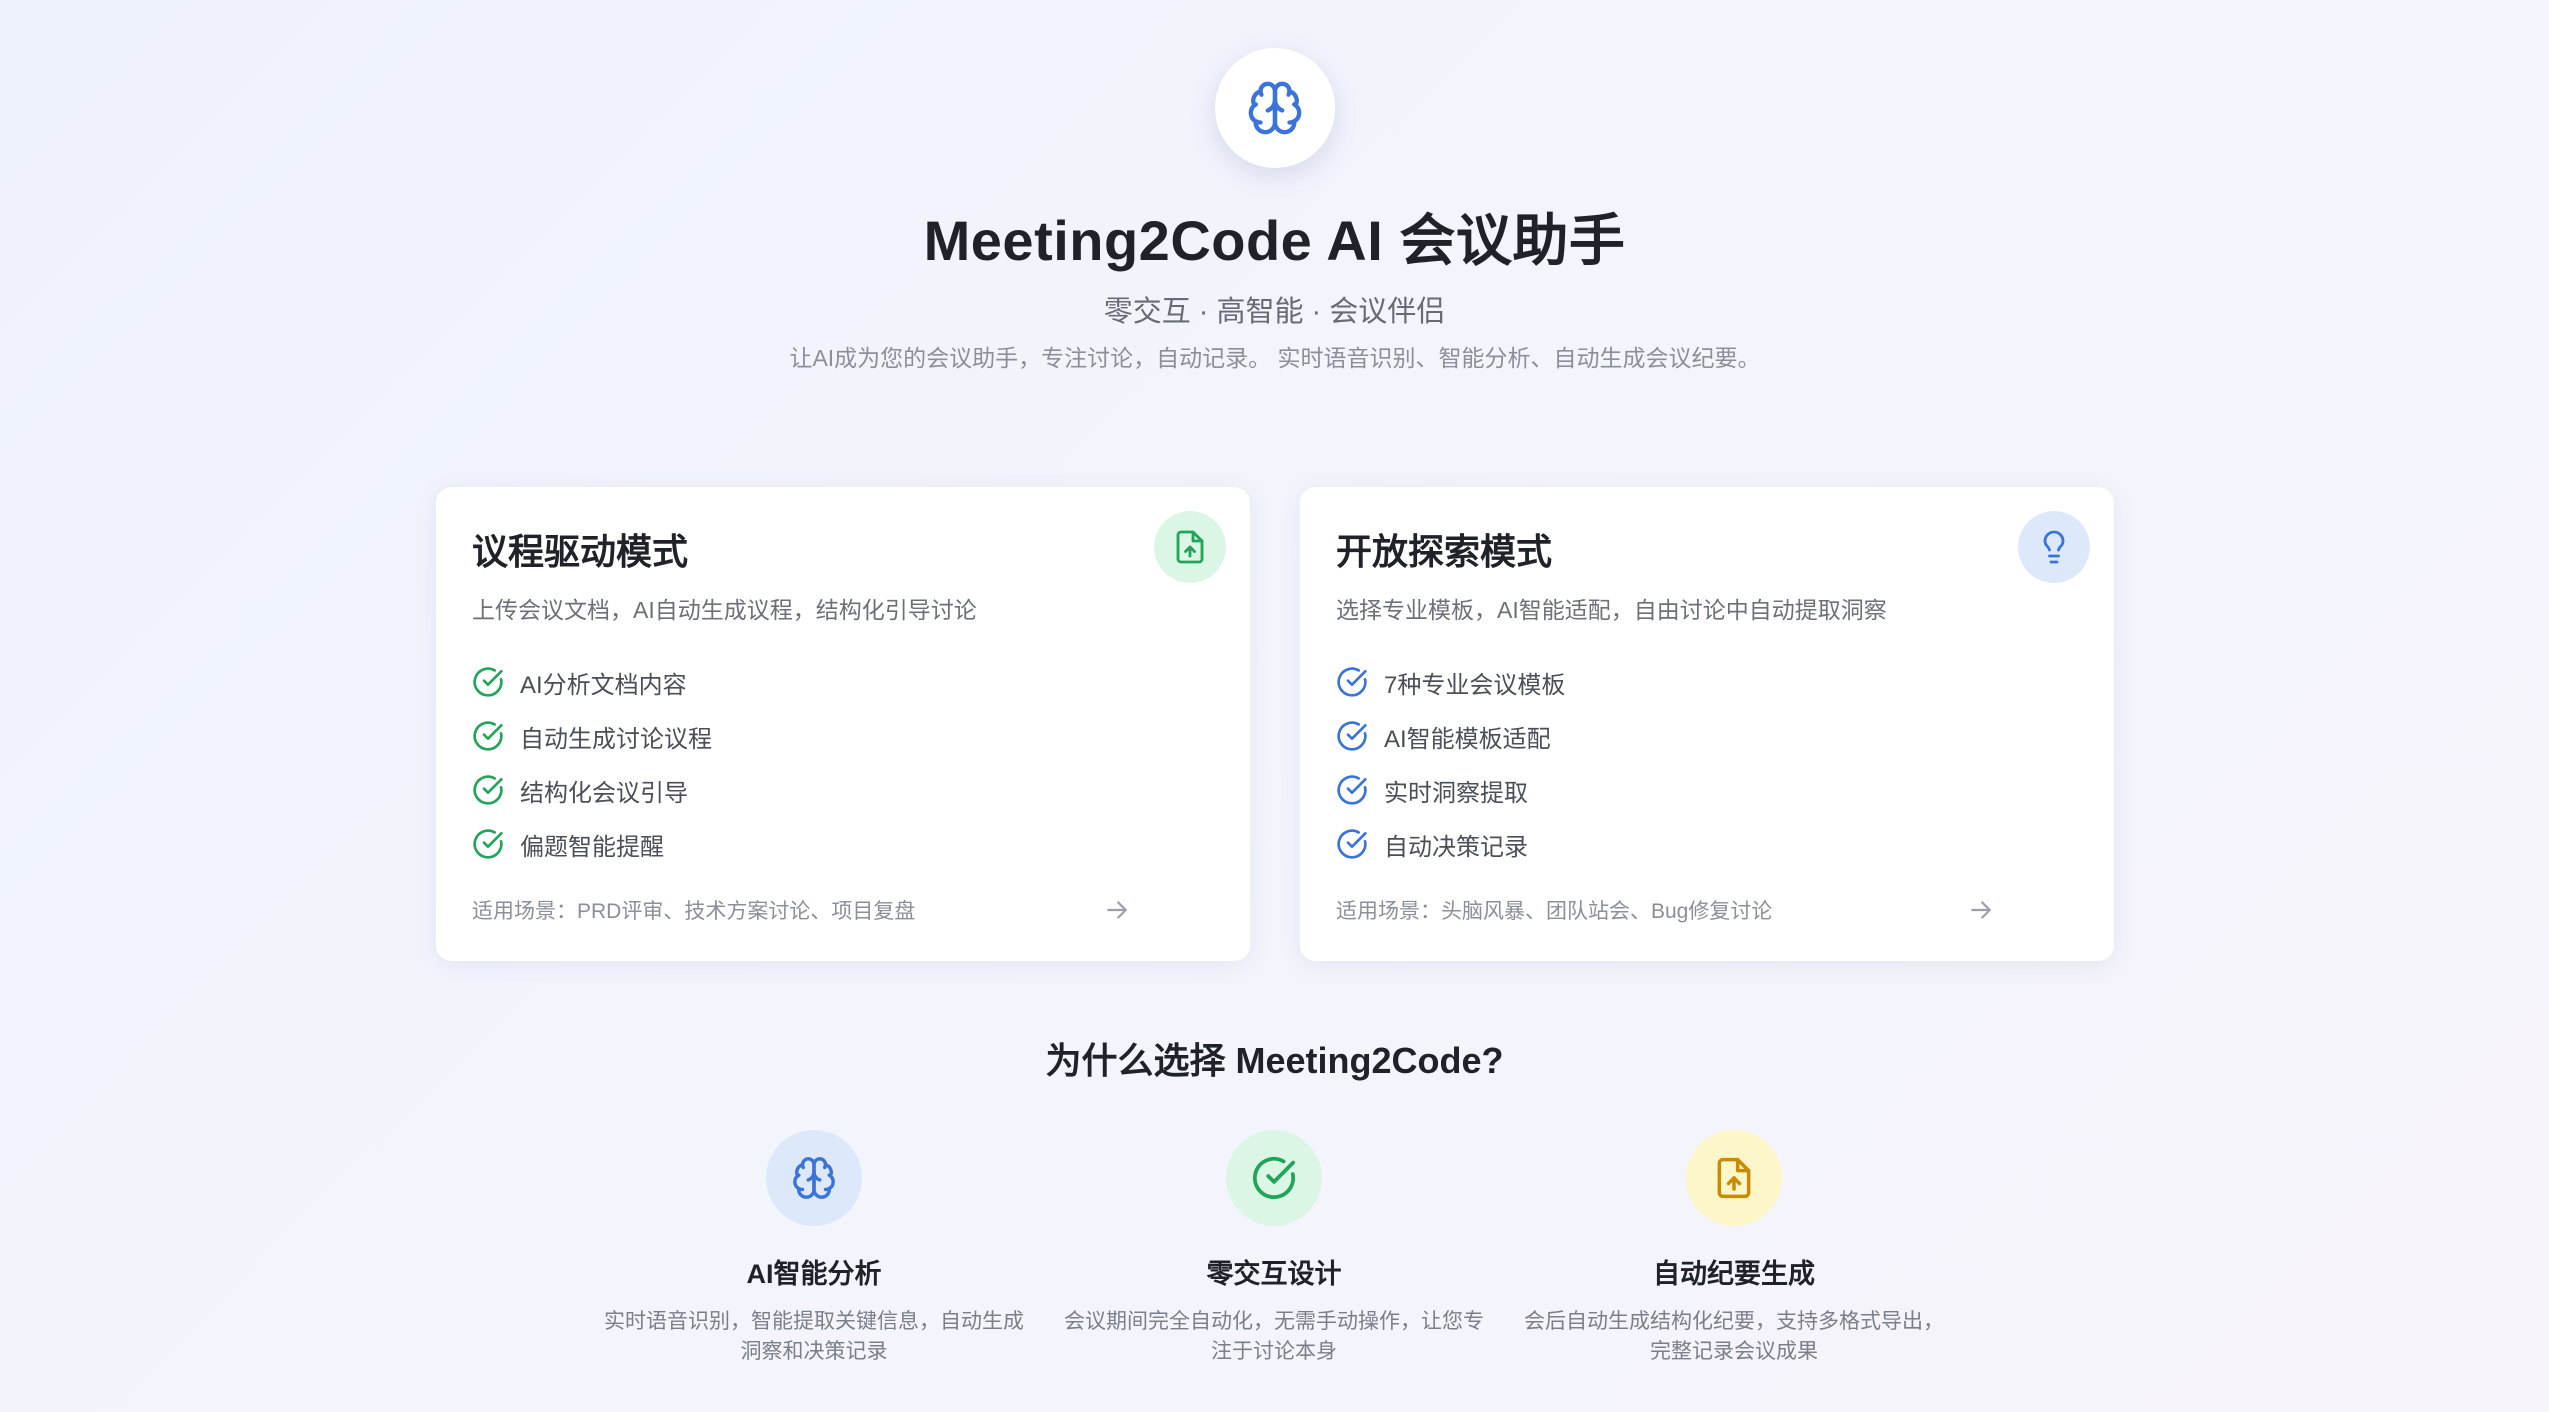 Image resolution: width=2549 pixels, height=1412 pixels. What do you see at coordinates (694, 911) in the screenshot?
I see `scenario-text: 适用场景：PRD评审、技术方案讨论、项目复盘` at bounding box center [694, 911].